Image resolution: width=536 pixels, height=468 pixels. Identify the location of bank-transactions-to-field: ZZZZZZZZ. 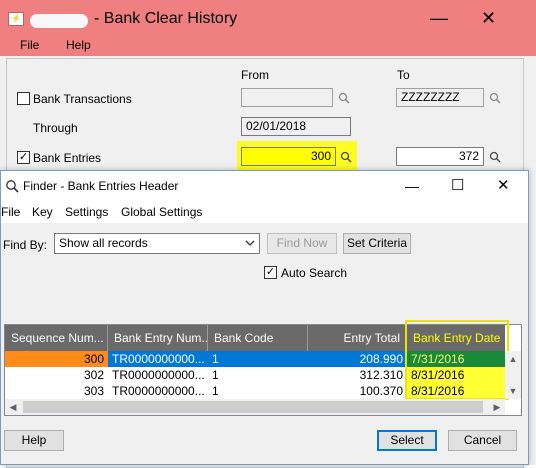
(440, 97).